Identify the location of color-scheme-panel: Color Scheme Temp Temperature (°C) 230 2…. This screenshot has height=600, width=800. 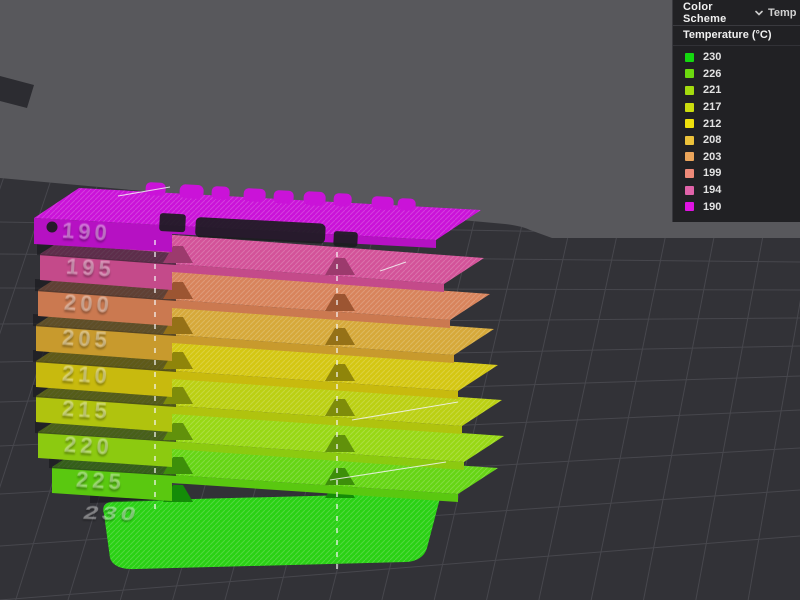
(736, 111).